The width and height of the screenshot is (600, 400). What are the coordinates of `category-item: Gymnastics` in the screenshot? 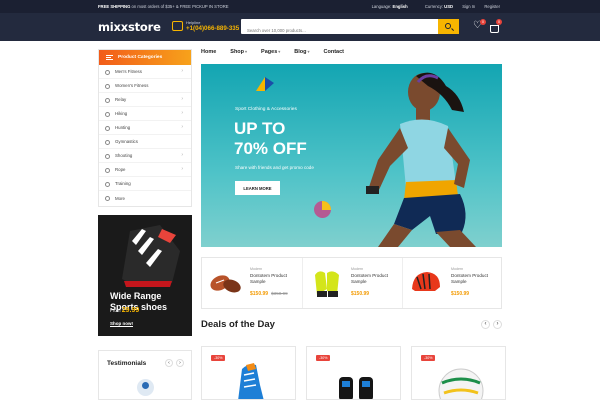 It's located at (145, 142).